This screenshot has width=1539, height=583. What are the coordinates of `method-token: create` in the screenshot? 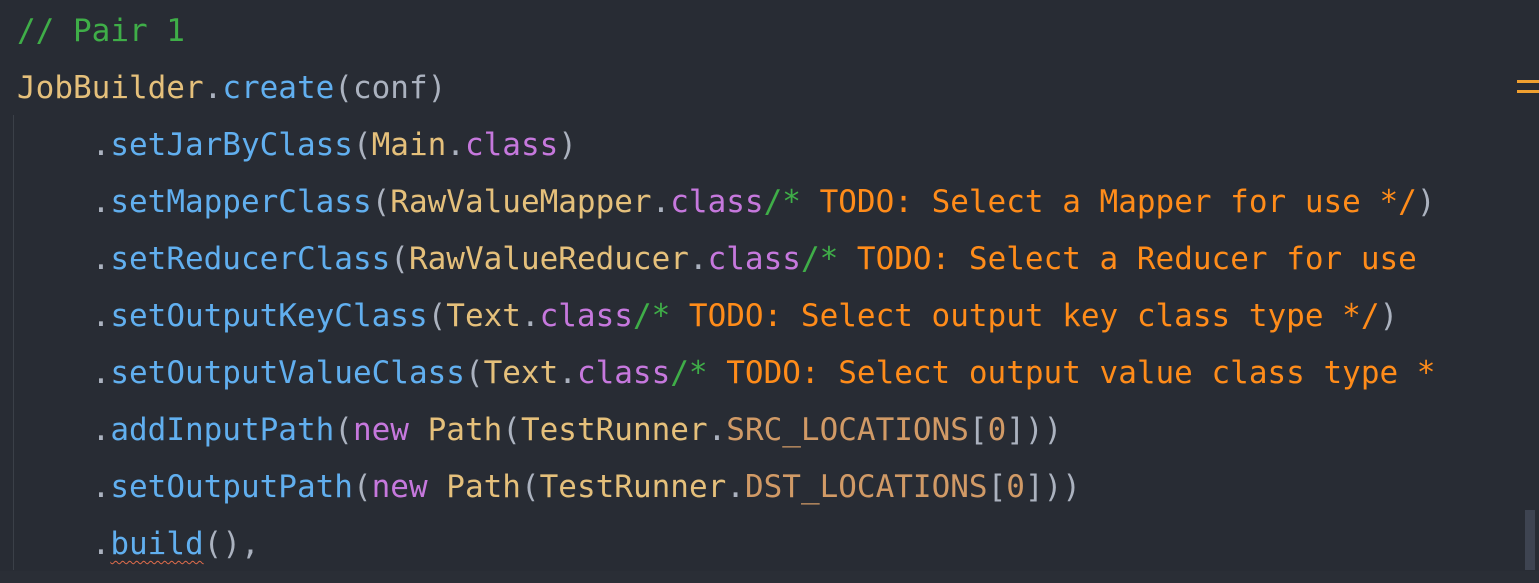 It's located at (278, 88).